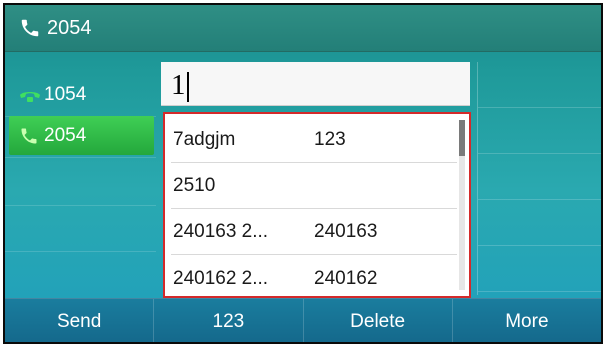  What do you see at coordinates (80, 320) in the screenshot?
I see `send-softkey: Send` at bounding box center [80, 320].